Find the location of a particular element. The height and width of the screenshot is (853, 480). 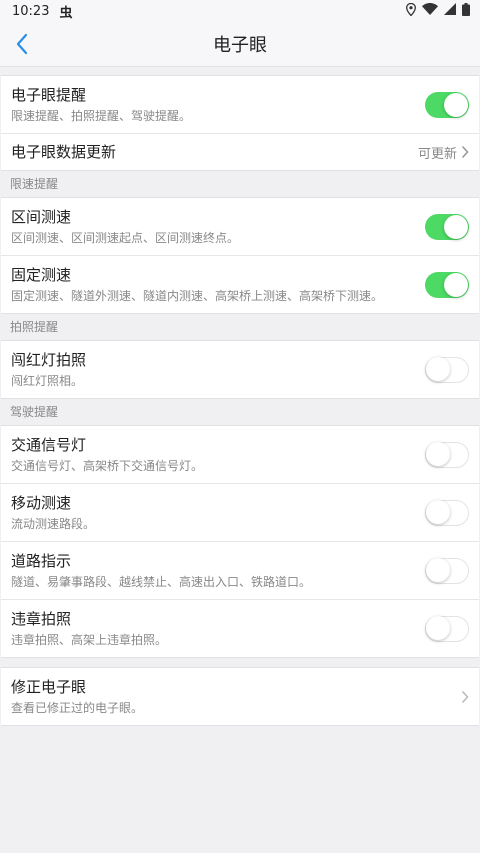

fixed-speed-toggle is located at coordinates (447, 284).